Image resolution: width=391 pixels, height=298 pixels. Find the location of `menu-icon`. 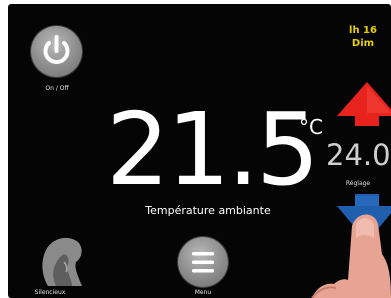

menu-icon is located at coordinates (203, 262).